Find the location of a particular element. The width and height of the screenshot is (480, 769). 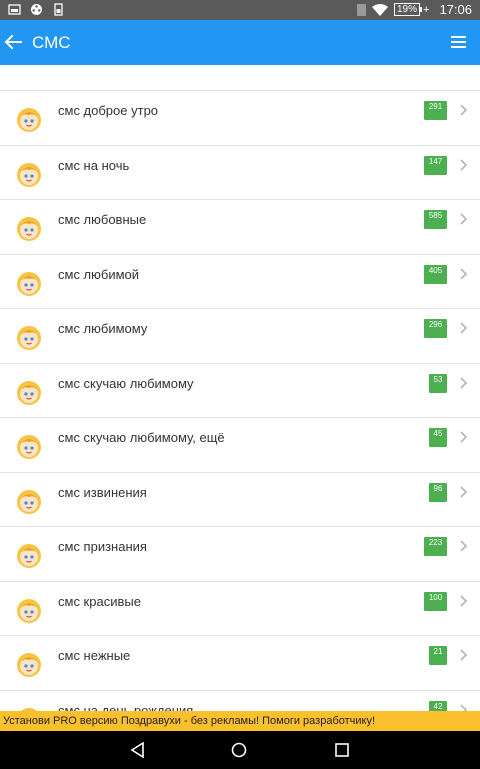

back-arrow-icon is located at coordinates (13, 42).